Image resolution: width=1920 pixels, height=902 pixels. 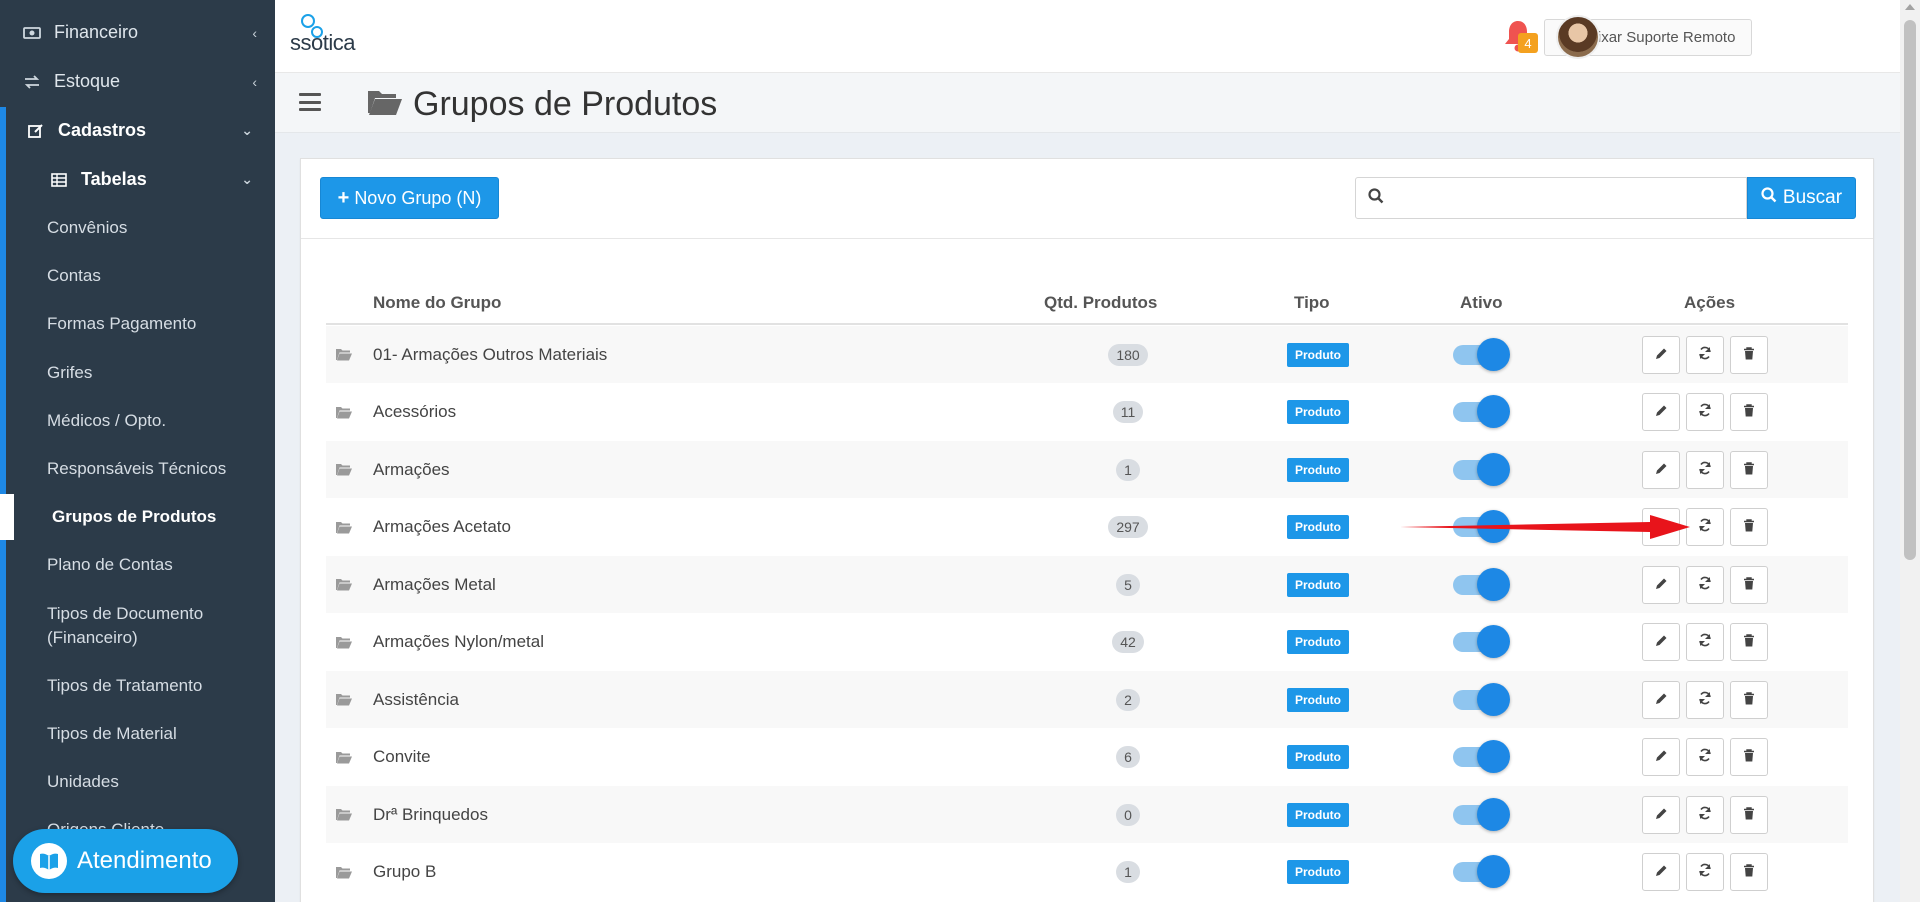 What do you see at coordinates (1910, 290) in the screenshot?
I see `scrollbar-thumb` at bounding box center [1910, 290].